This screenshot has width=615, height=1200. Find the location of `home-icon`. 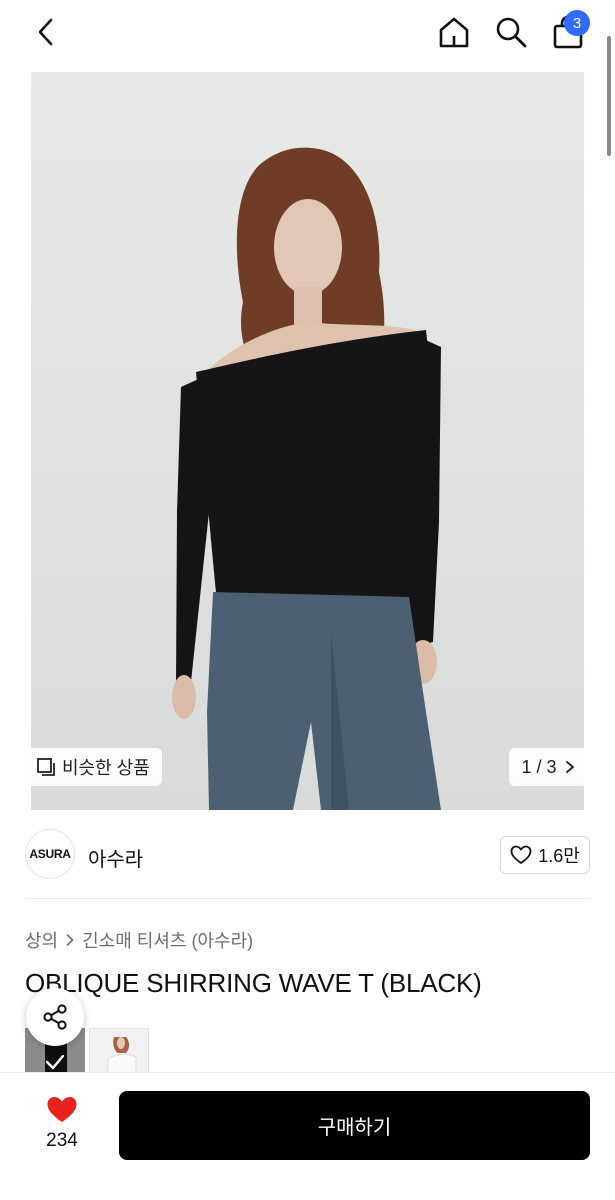

home-icon is located at coordinates (454, 32).